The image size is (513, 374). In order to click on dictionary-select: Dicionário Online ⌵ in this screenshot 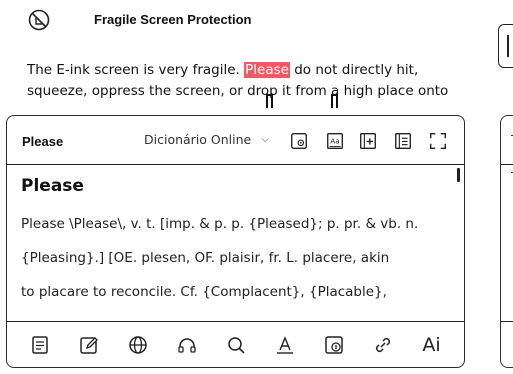, I will do `click(206, 139)`.